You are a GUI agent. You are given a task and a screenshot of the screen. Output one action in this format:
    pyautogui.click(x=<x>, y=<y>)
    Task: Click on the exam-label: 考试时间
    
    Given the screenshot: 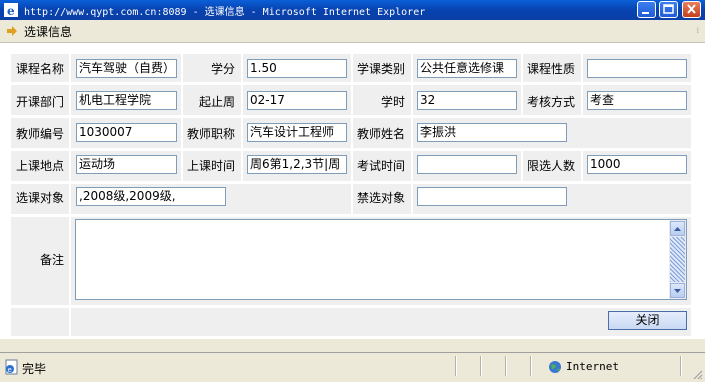 What is the action you would take?
    pyautogui.click(x=381, y=166)
    